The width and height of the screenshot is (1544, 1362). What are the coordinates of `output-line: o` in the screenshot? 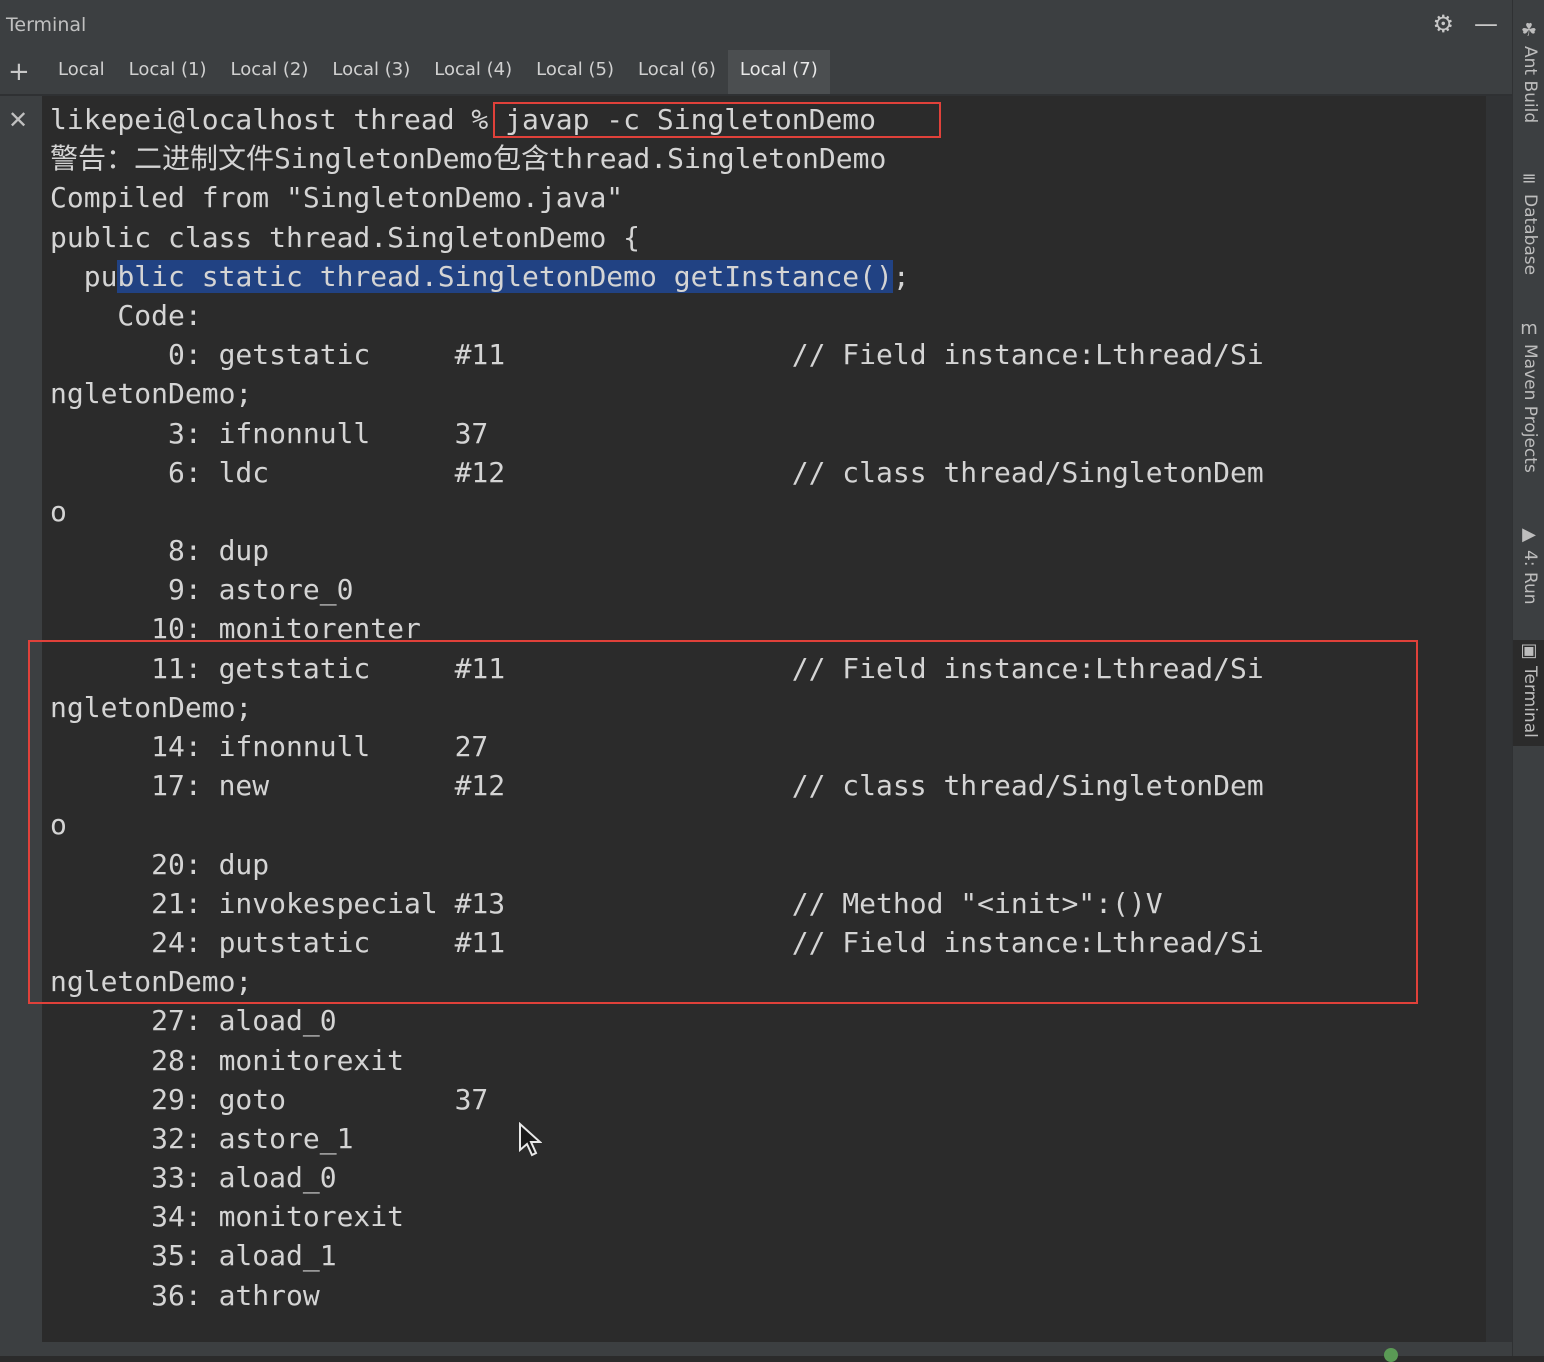 It's located at (58, 511).